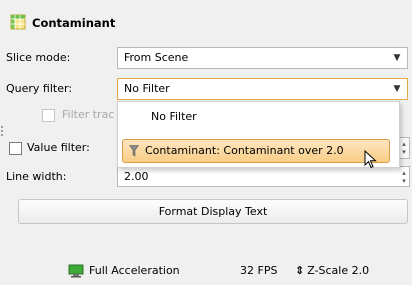 This screenshot has height=285, width=412. I want to click on value-filter-spinner: ▴ ▾, so click(405, 148).